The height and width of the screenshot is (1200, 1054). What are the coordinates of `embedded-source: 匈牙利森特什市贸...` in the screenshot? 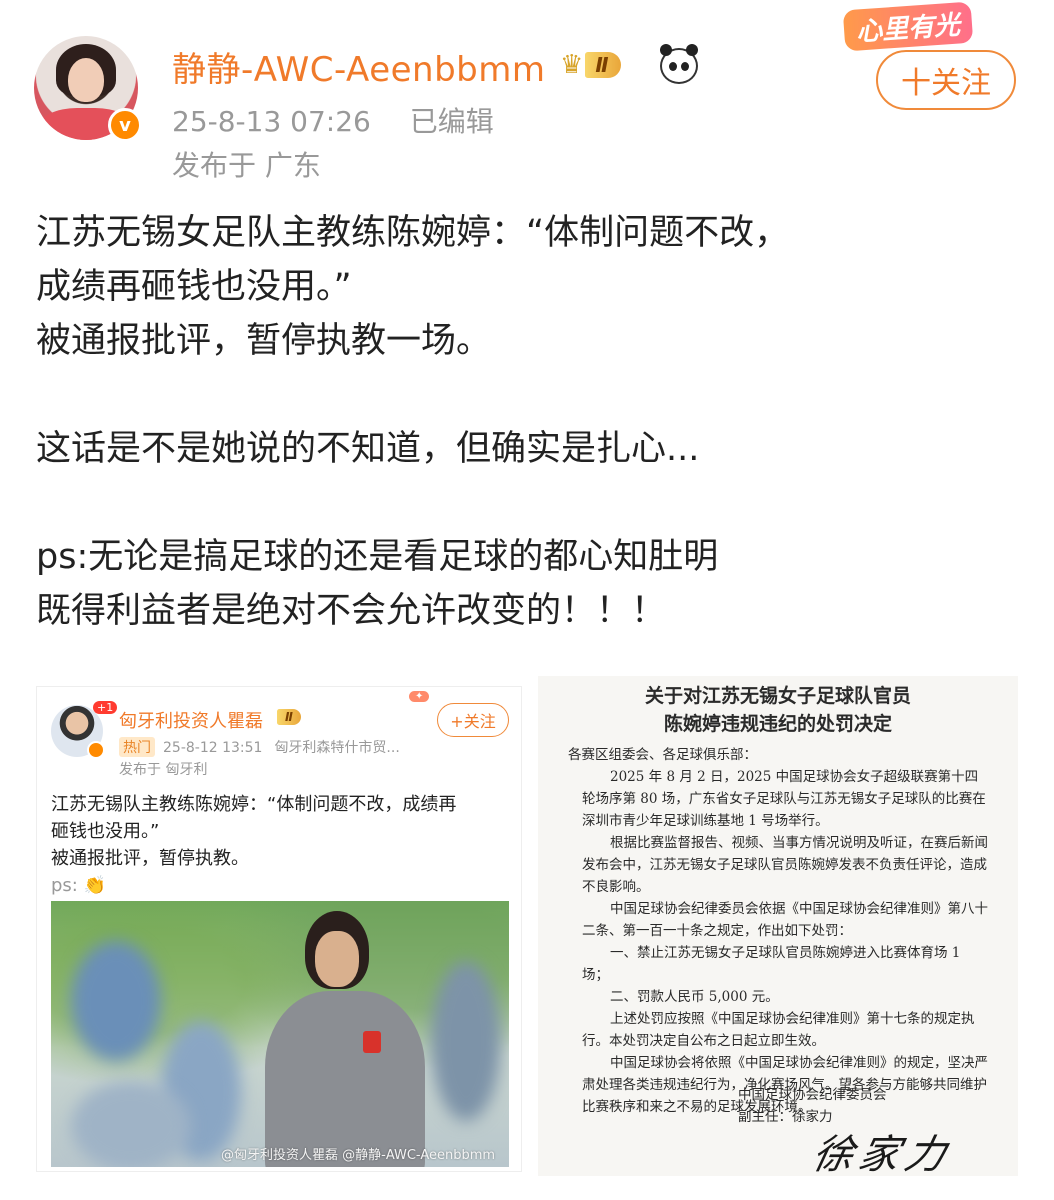 It's located at (337, 748).